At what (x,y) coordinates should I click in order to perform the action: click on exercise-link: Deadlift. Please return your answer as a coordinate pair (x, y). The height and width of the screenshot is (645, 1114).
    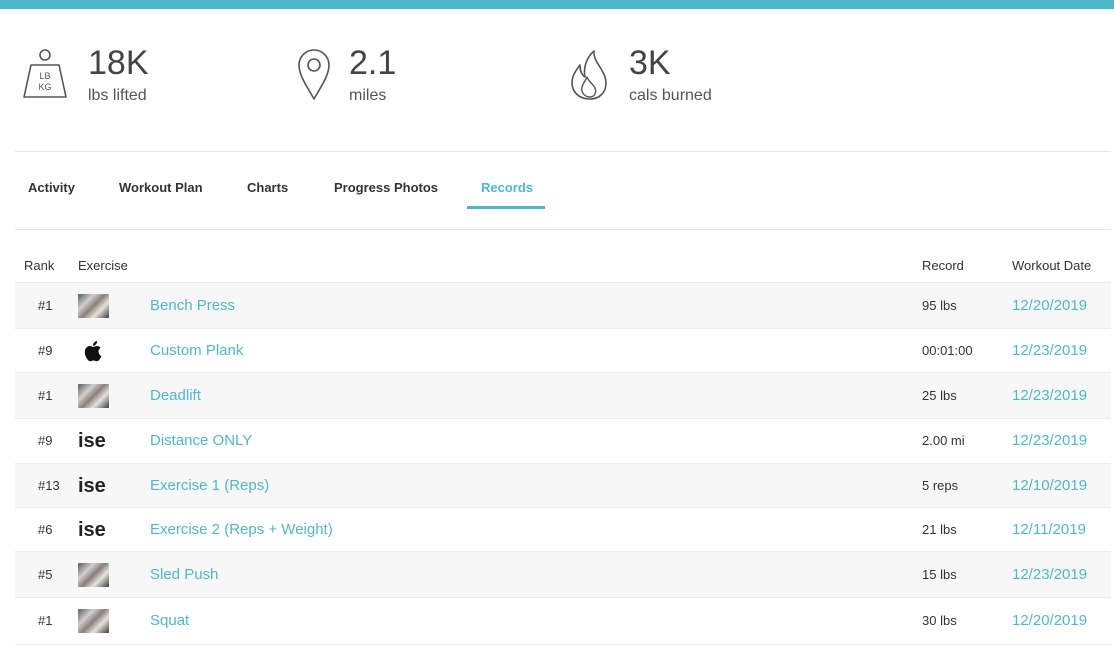
    Looking at the image, I should click on (175, 395).